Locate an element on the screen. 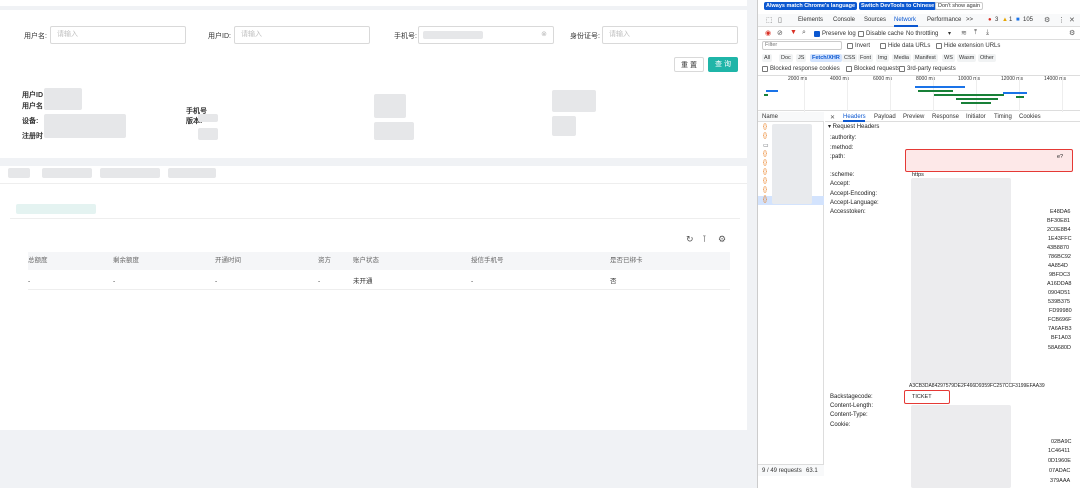 This screenshot has width=1080, height=488. error-count: 3 is located at coordinates (996, 20).